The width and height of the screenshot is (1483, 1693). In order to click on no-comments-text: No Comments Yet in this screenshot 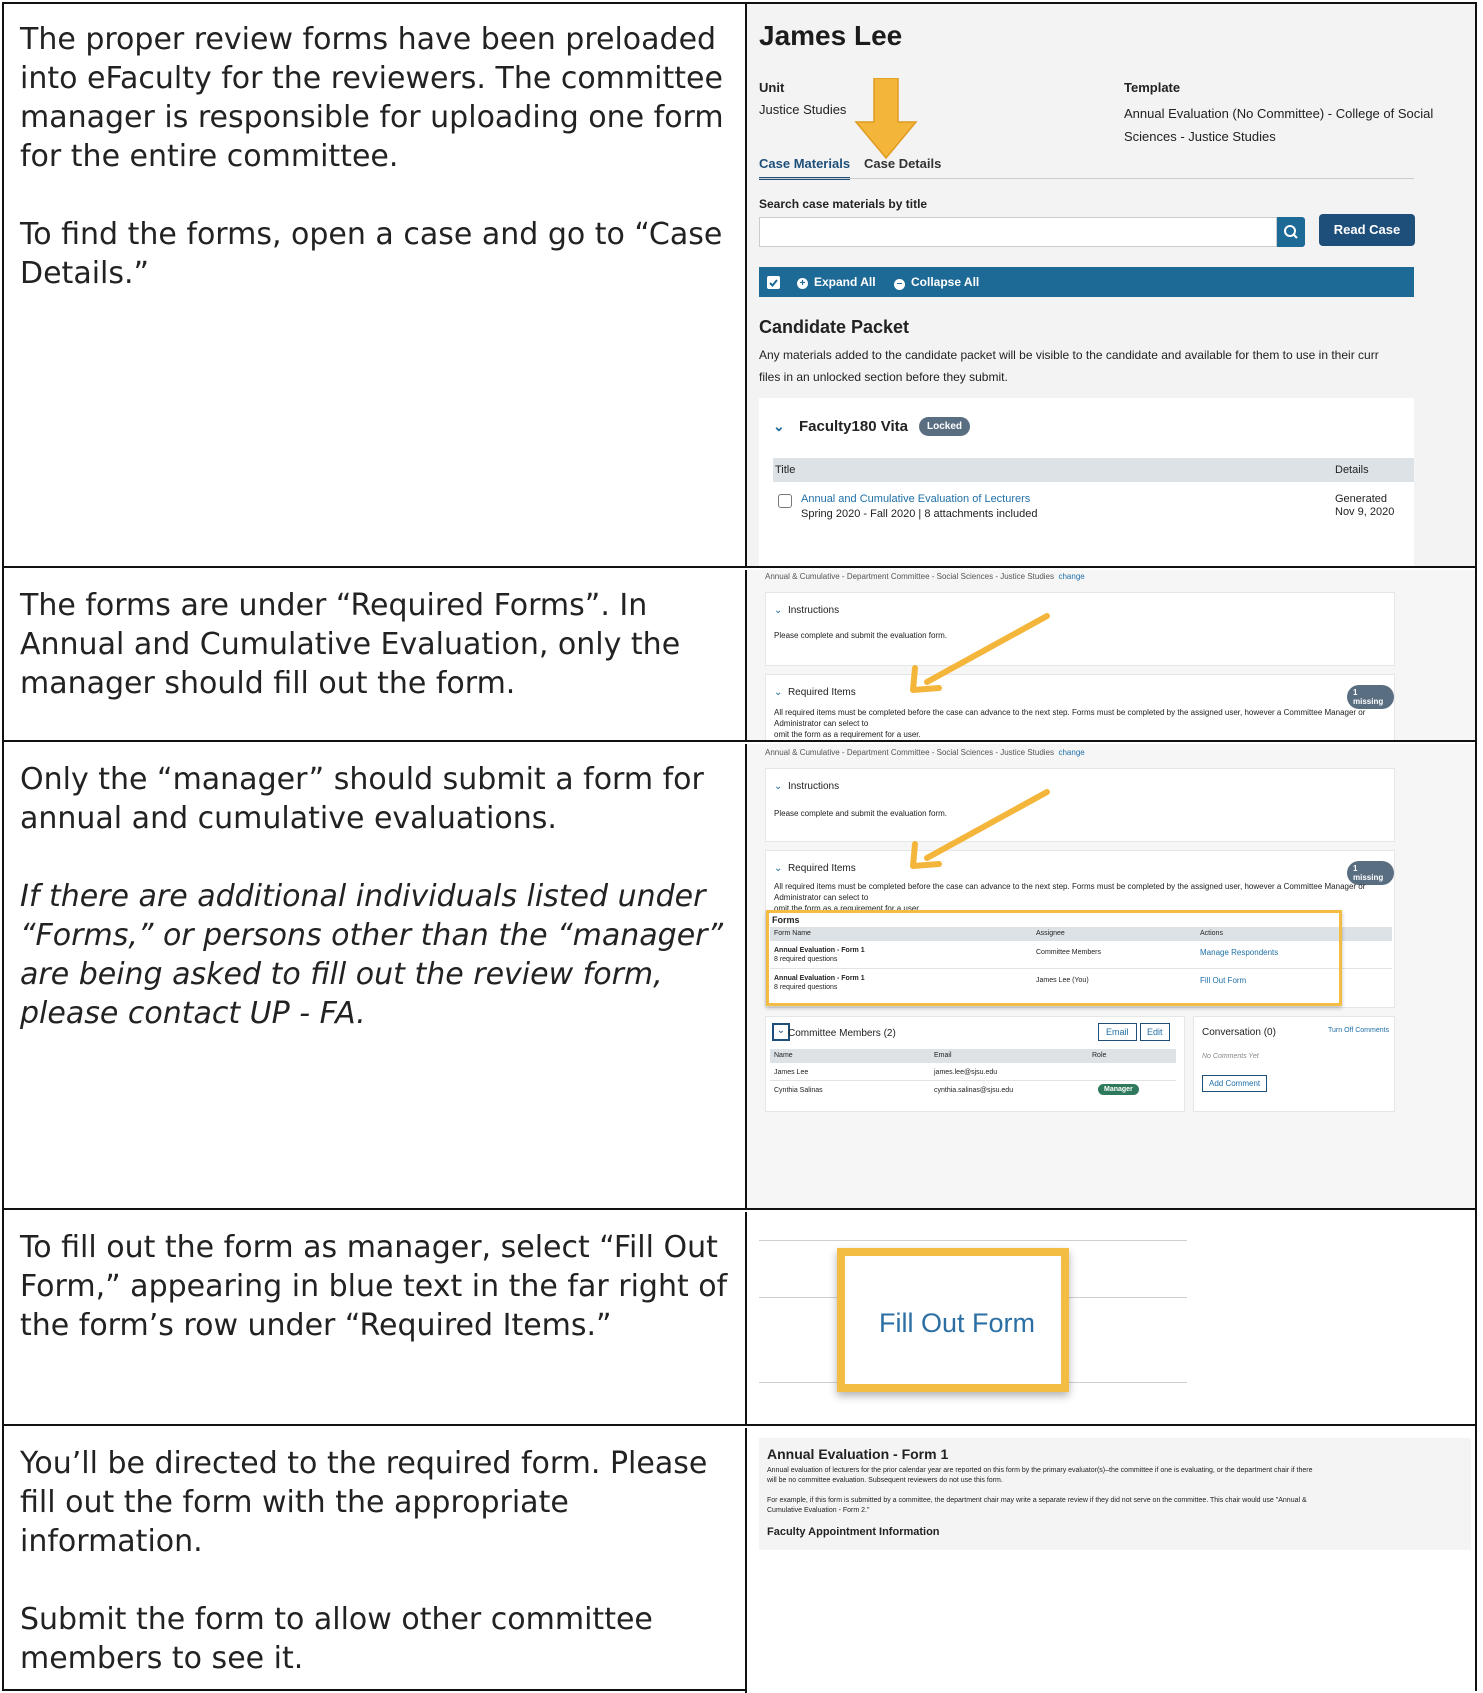, I will do `click(1230, 1056)`.